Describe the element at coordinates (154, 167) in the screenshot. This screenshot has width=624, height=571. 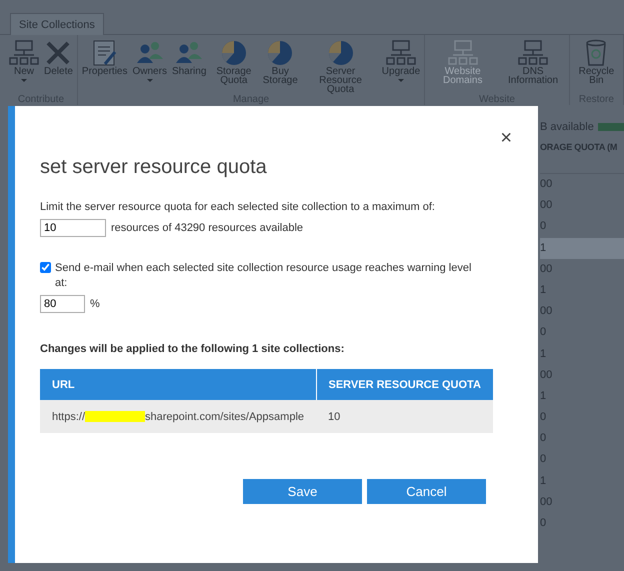
I see `dialog-title: set server resource quota` at that location.